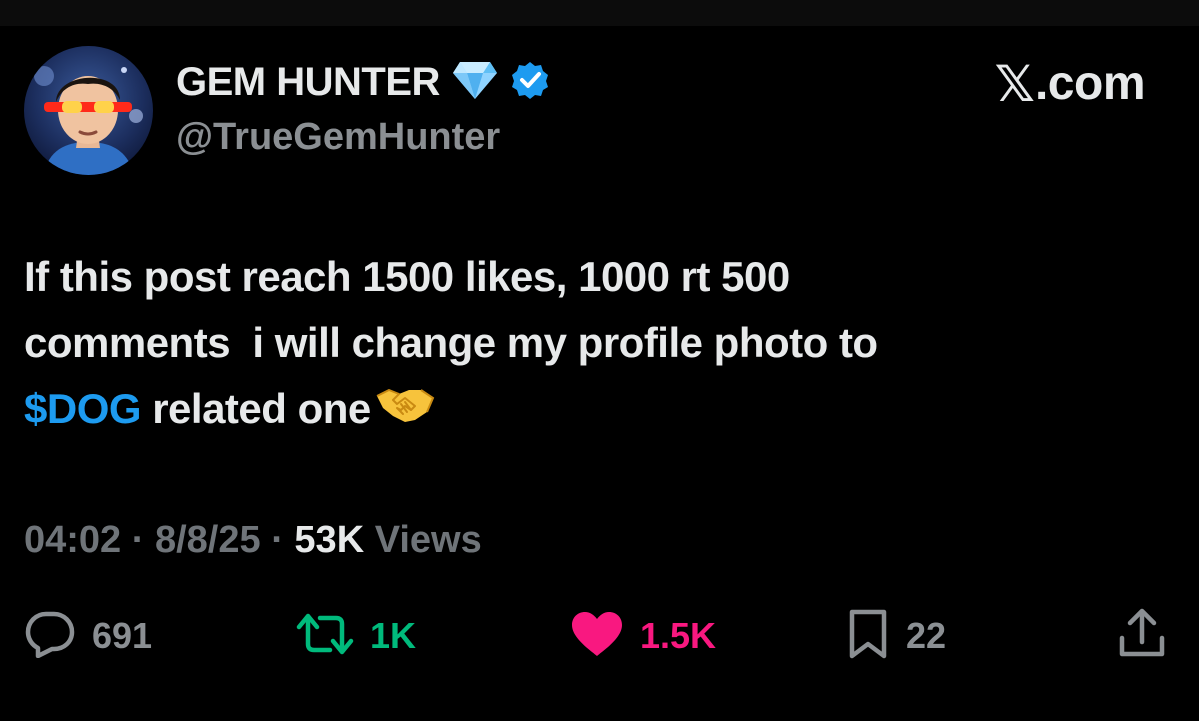  Describe the element at coordinates (926, 635) in the screenshot. I see `bookmark-count: 22` at that location.